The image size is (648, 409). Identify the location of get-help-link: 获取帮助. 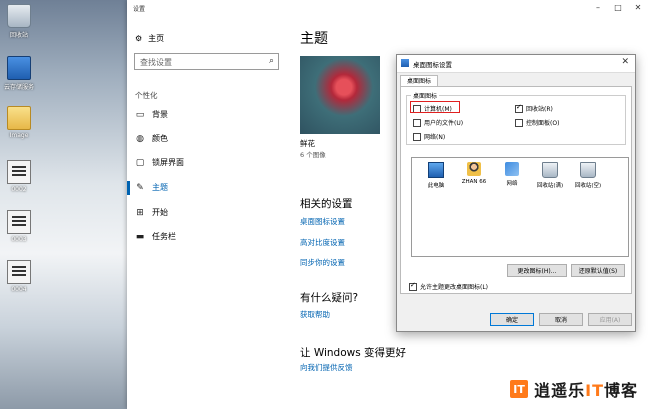
(315, 314).